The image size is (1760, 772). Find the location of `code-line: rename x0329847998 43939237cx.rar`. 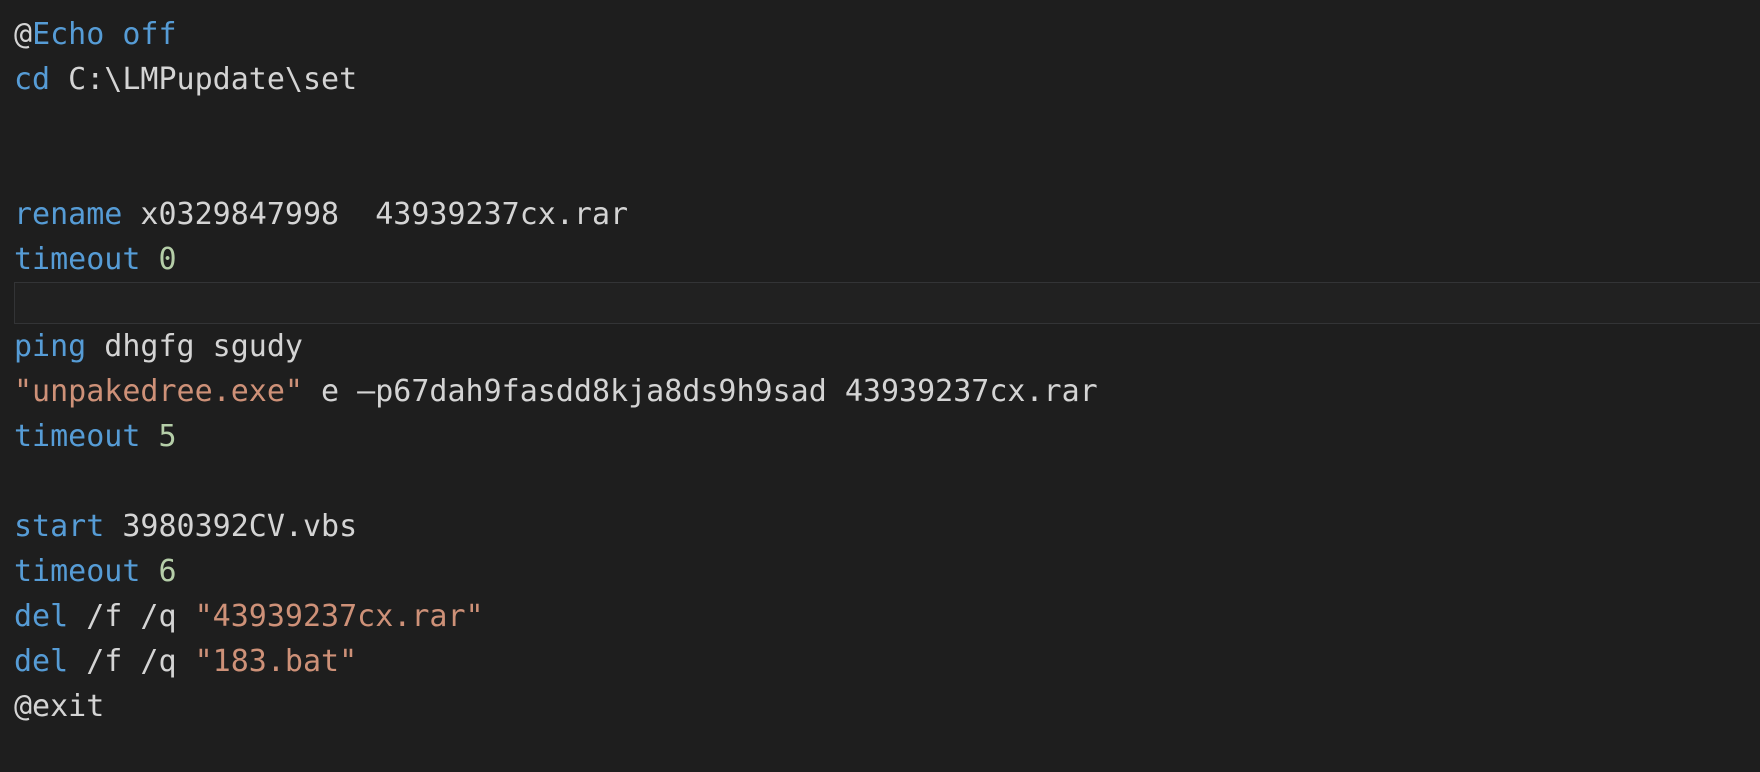

code-line: rename x0329847998 43939237cx.rar is located at coordinates (880, 214).